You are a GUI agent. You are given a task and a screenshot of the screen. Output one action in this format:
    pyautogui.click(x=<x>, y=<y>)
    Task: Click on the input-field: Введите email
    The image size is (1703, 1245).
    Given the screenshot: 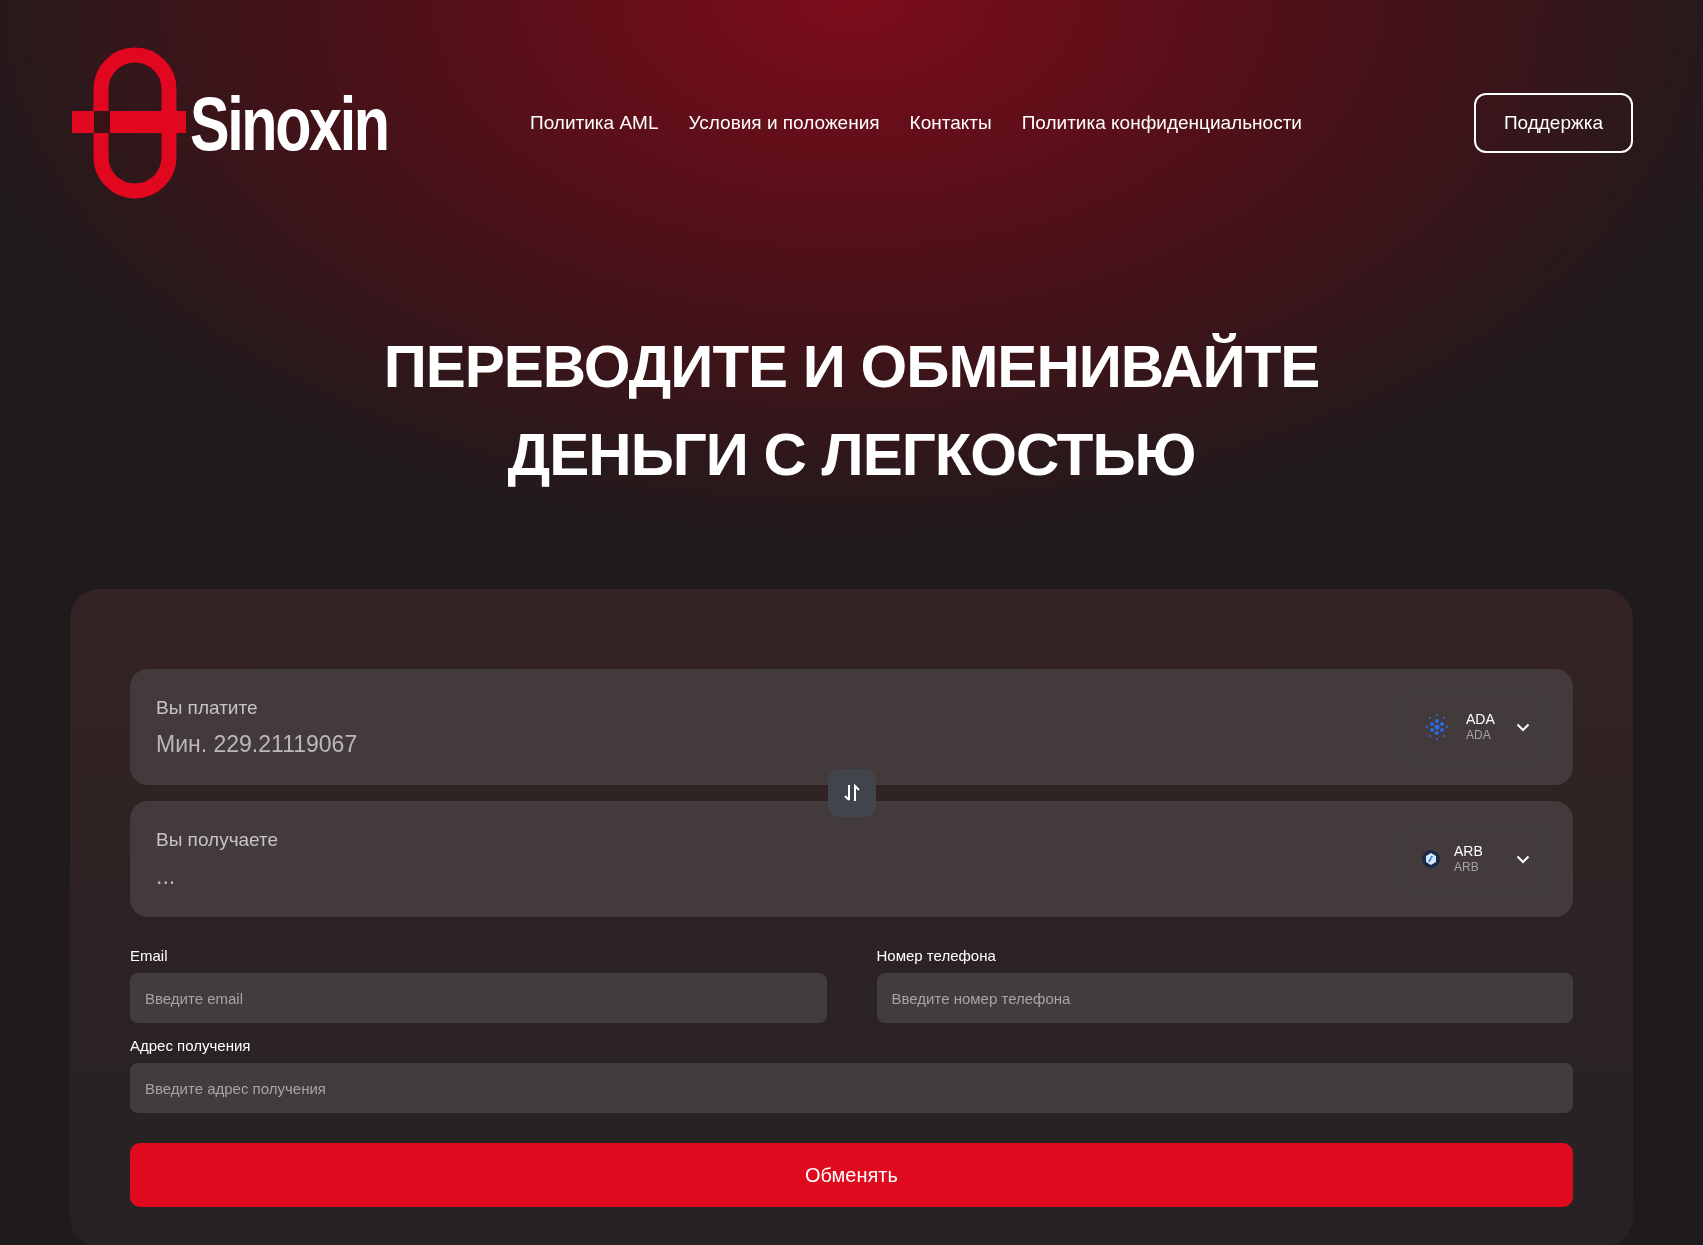 What is the action you would take?
    pyautogui.click(x=478, y=998)
    